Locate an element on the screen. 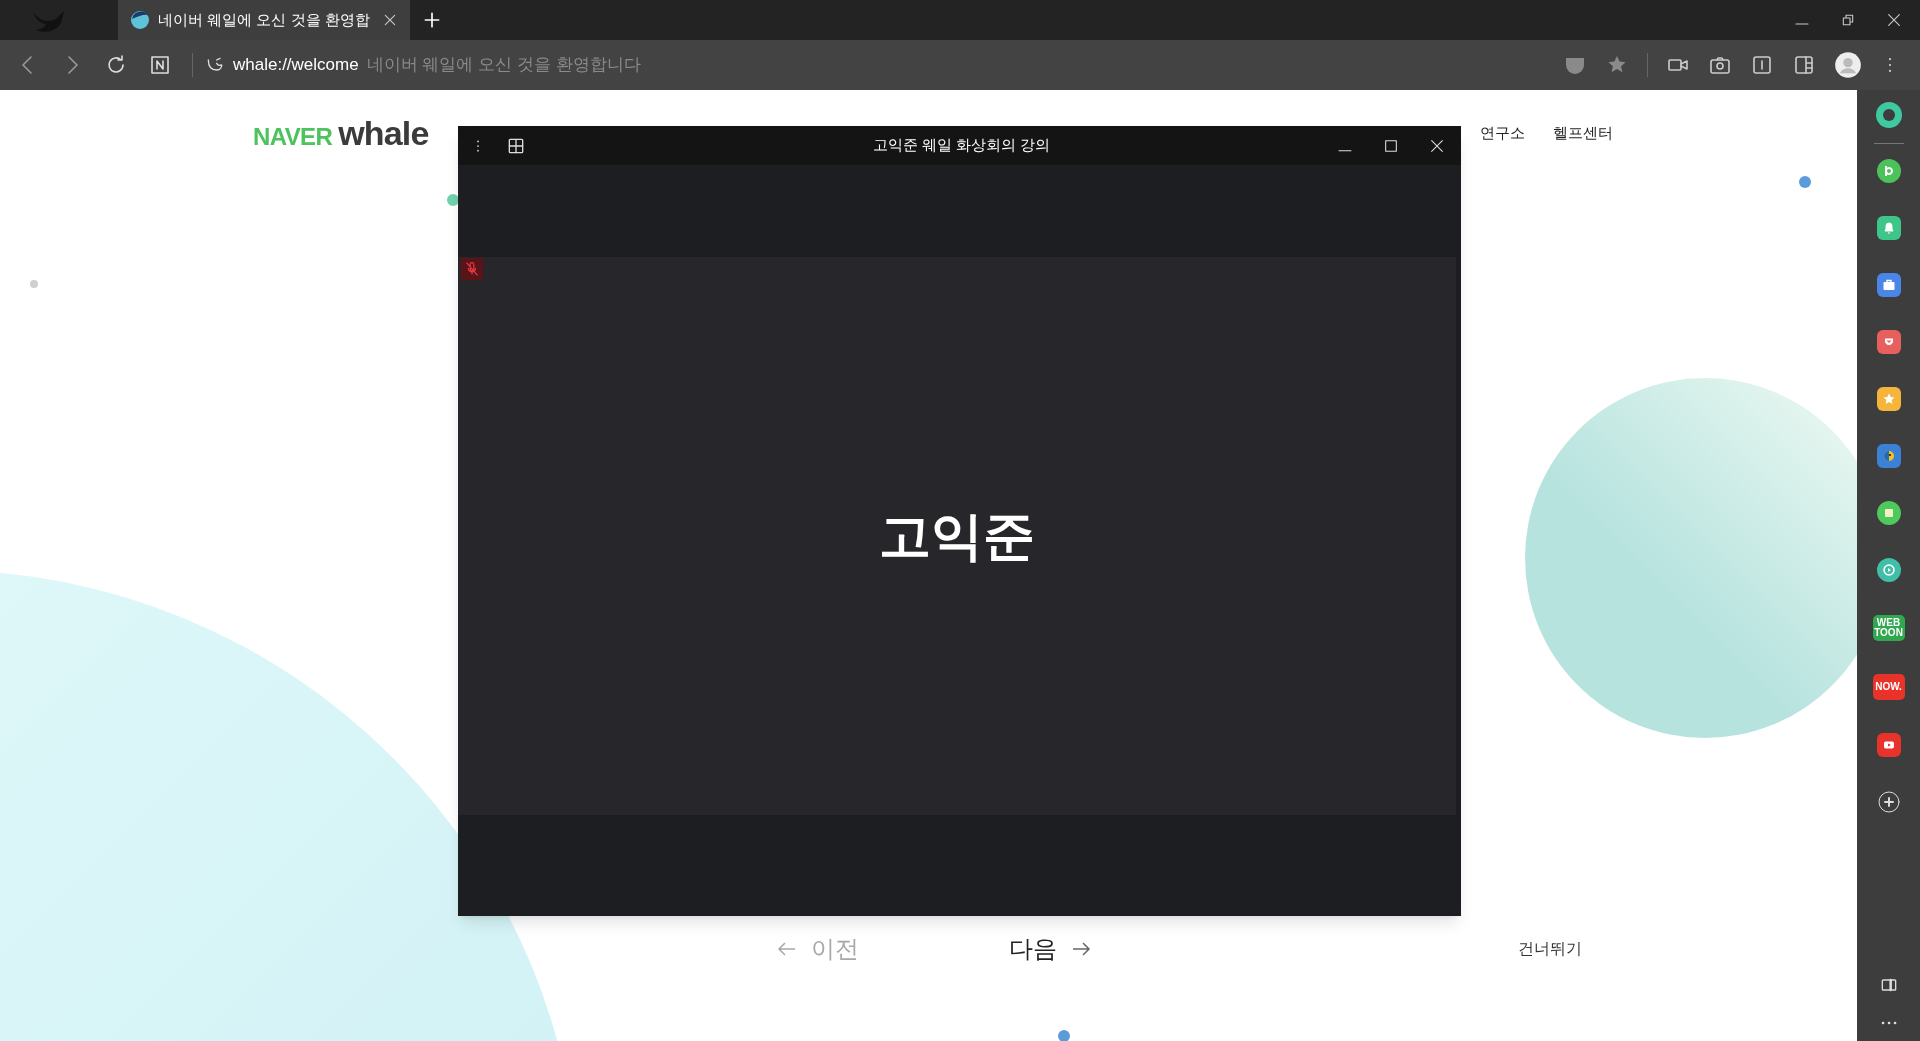  nav-link: 연구소 is located at coordinates (1502, 133).